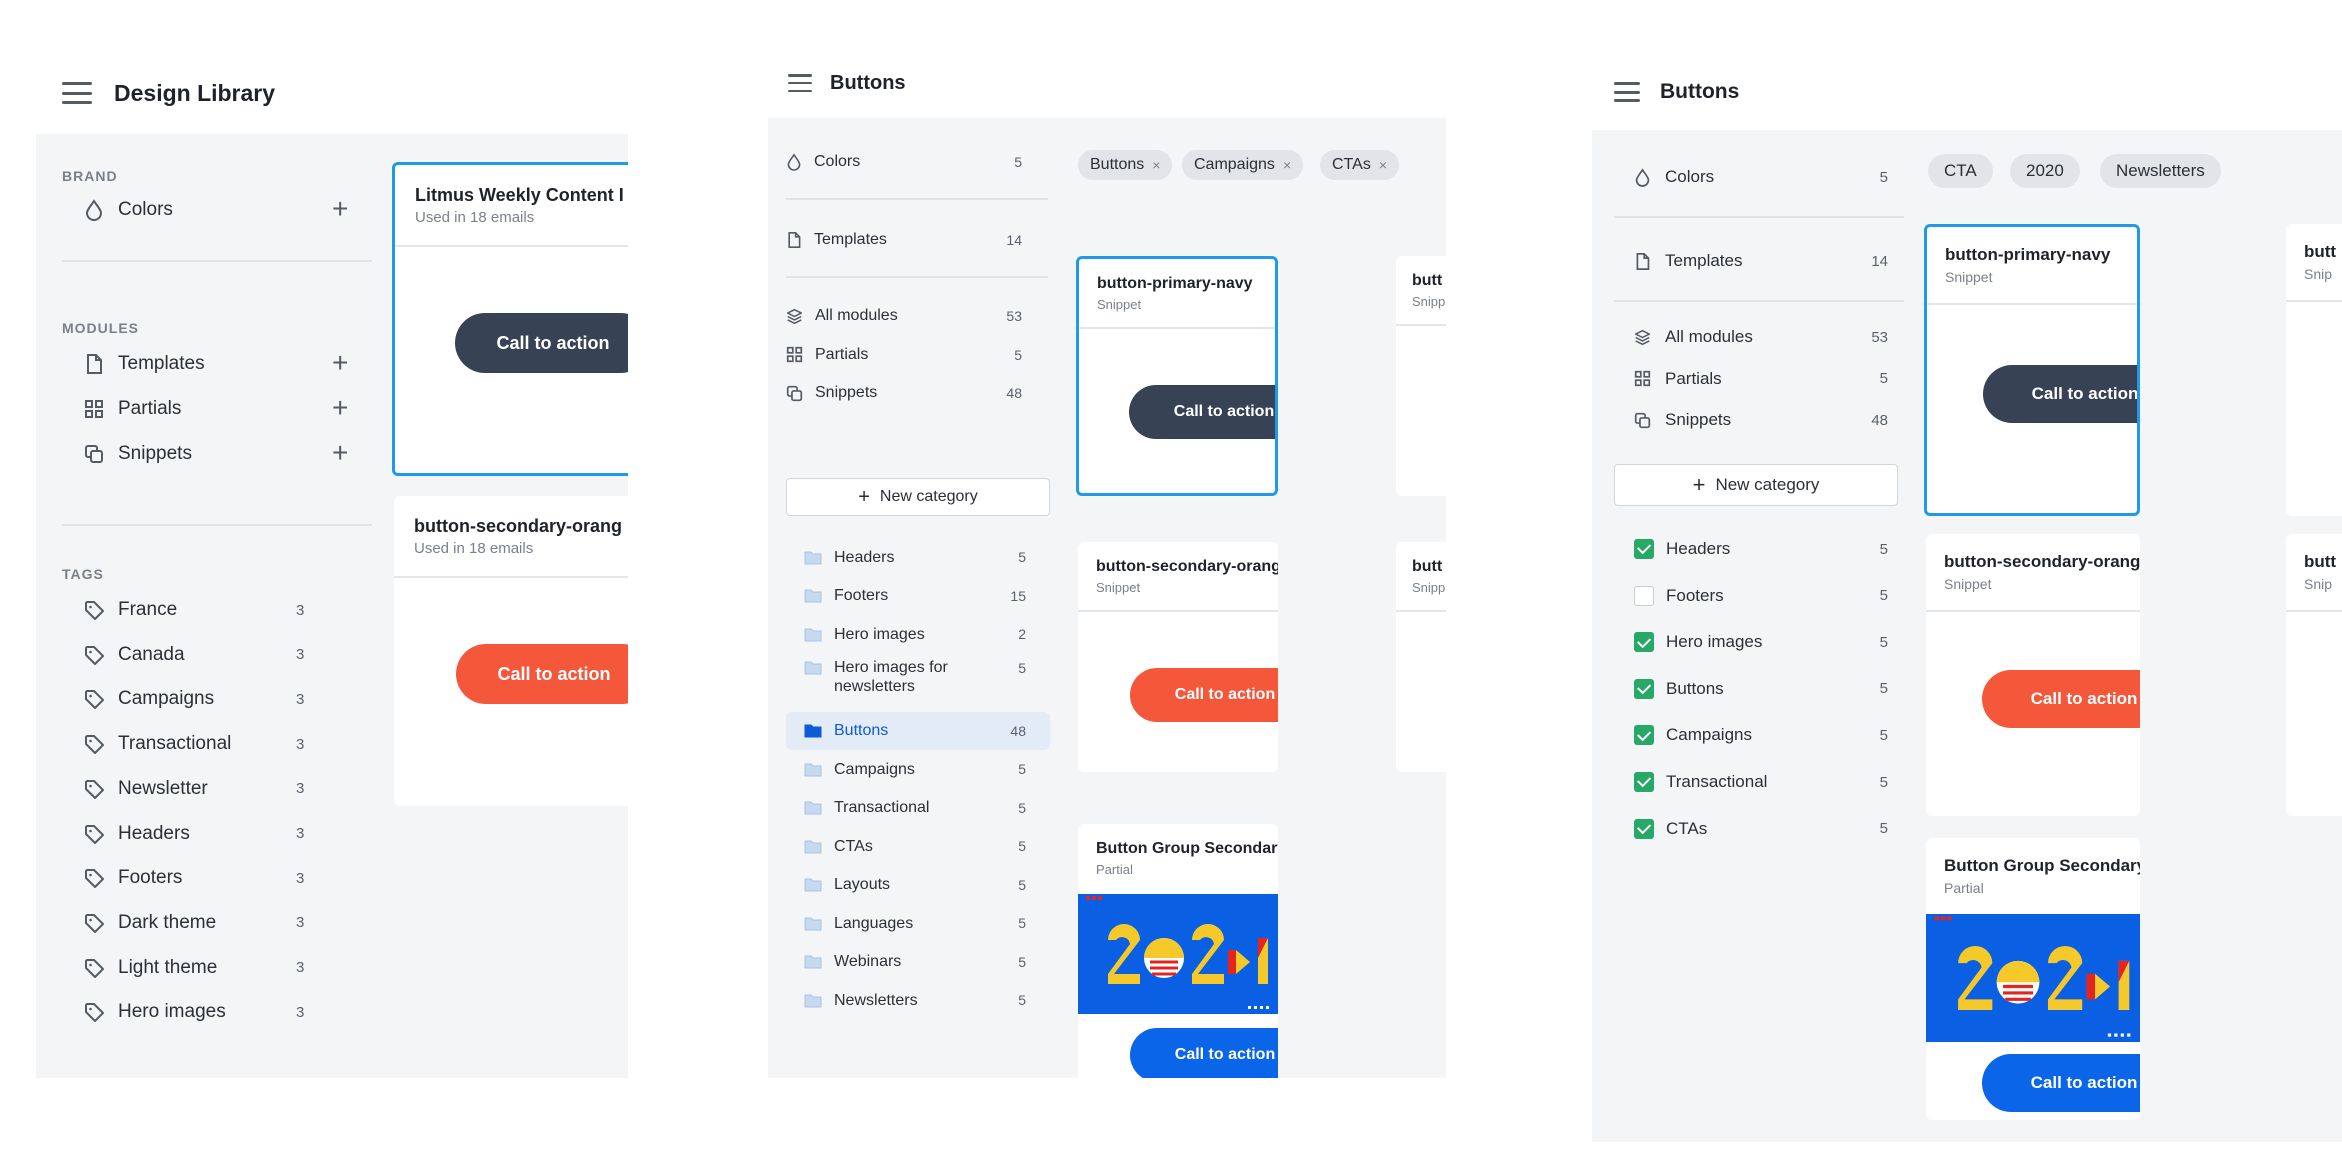  I want to click on tag-item: Canada 3, so click(224, 655).